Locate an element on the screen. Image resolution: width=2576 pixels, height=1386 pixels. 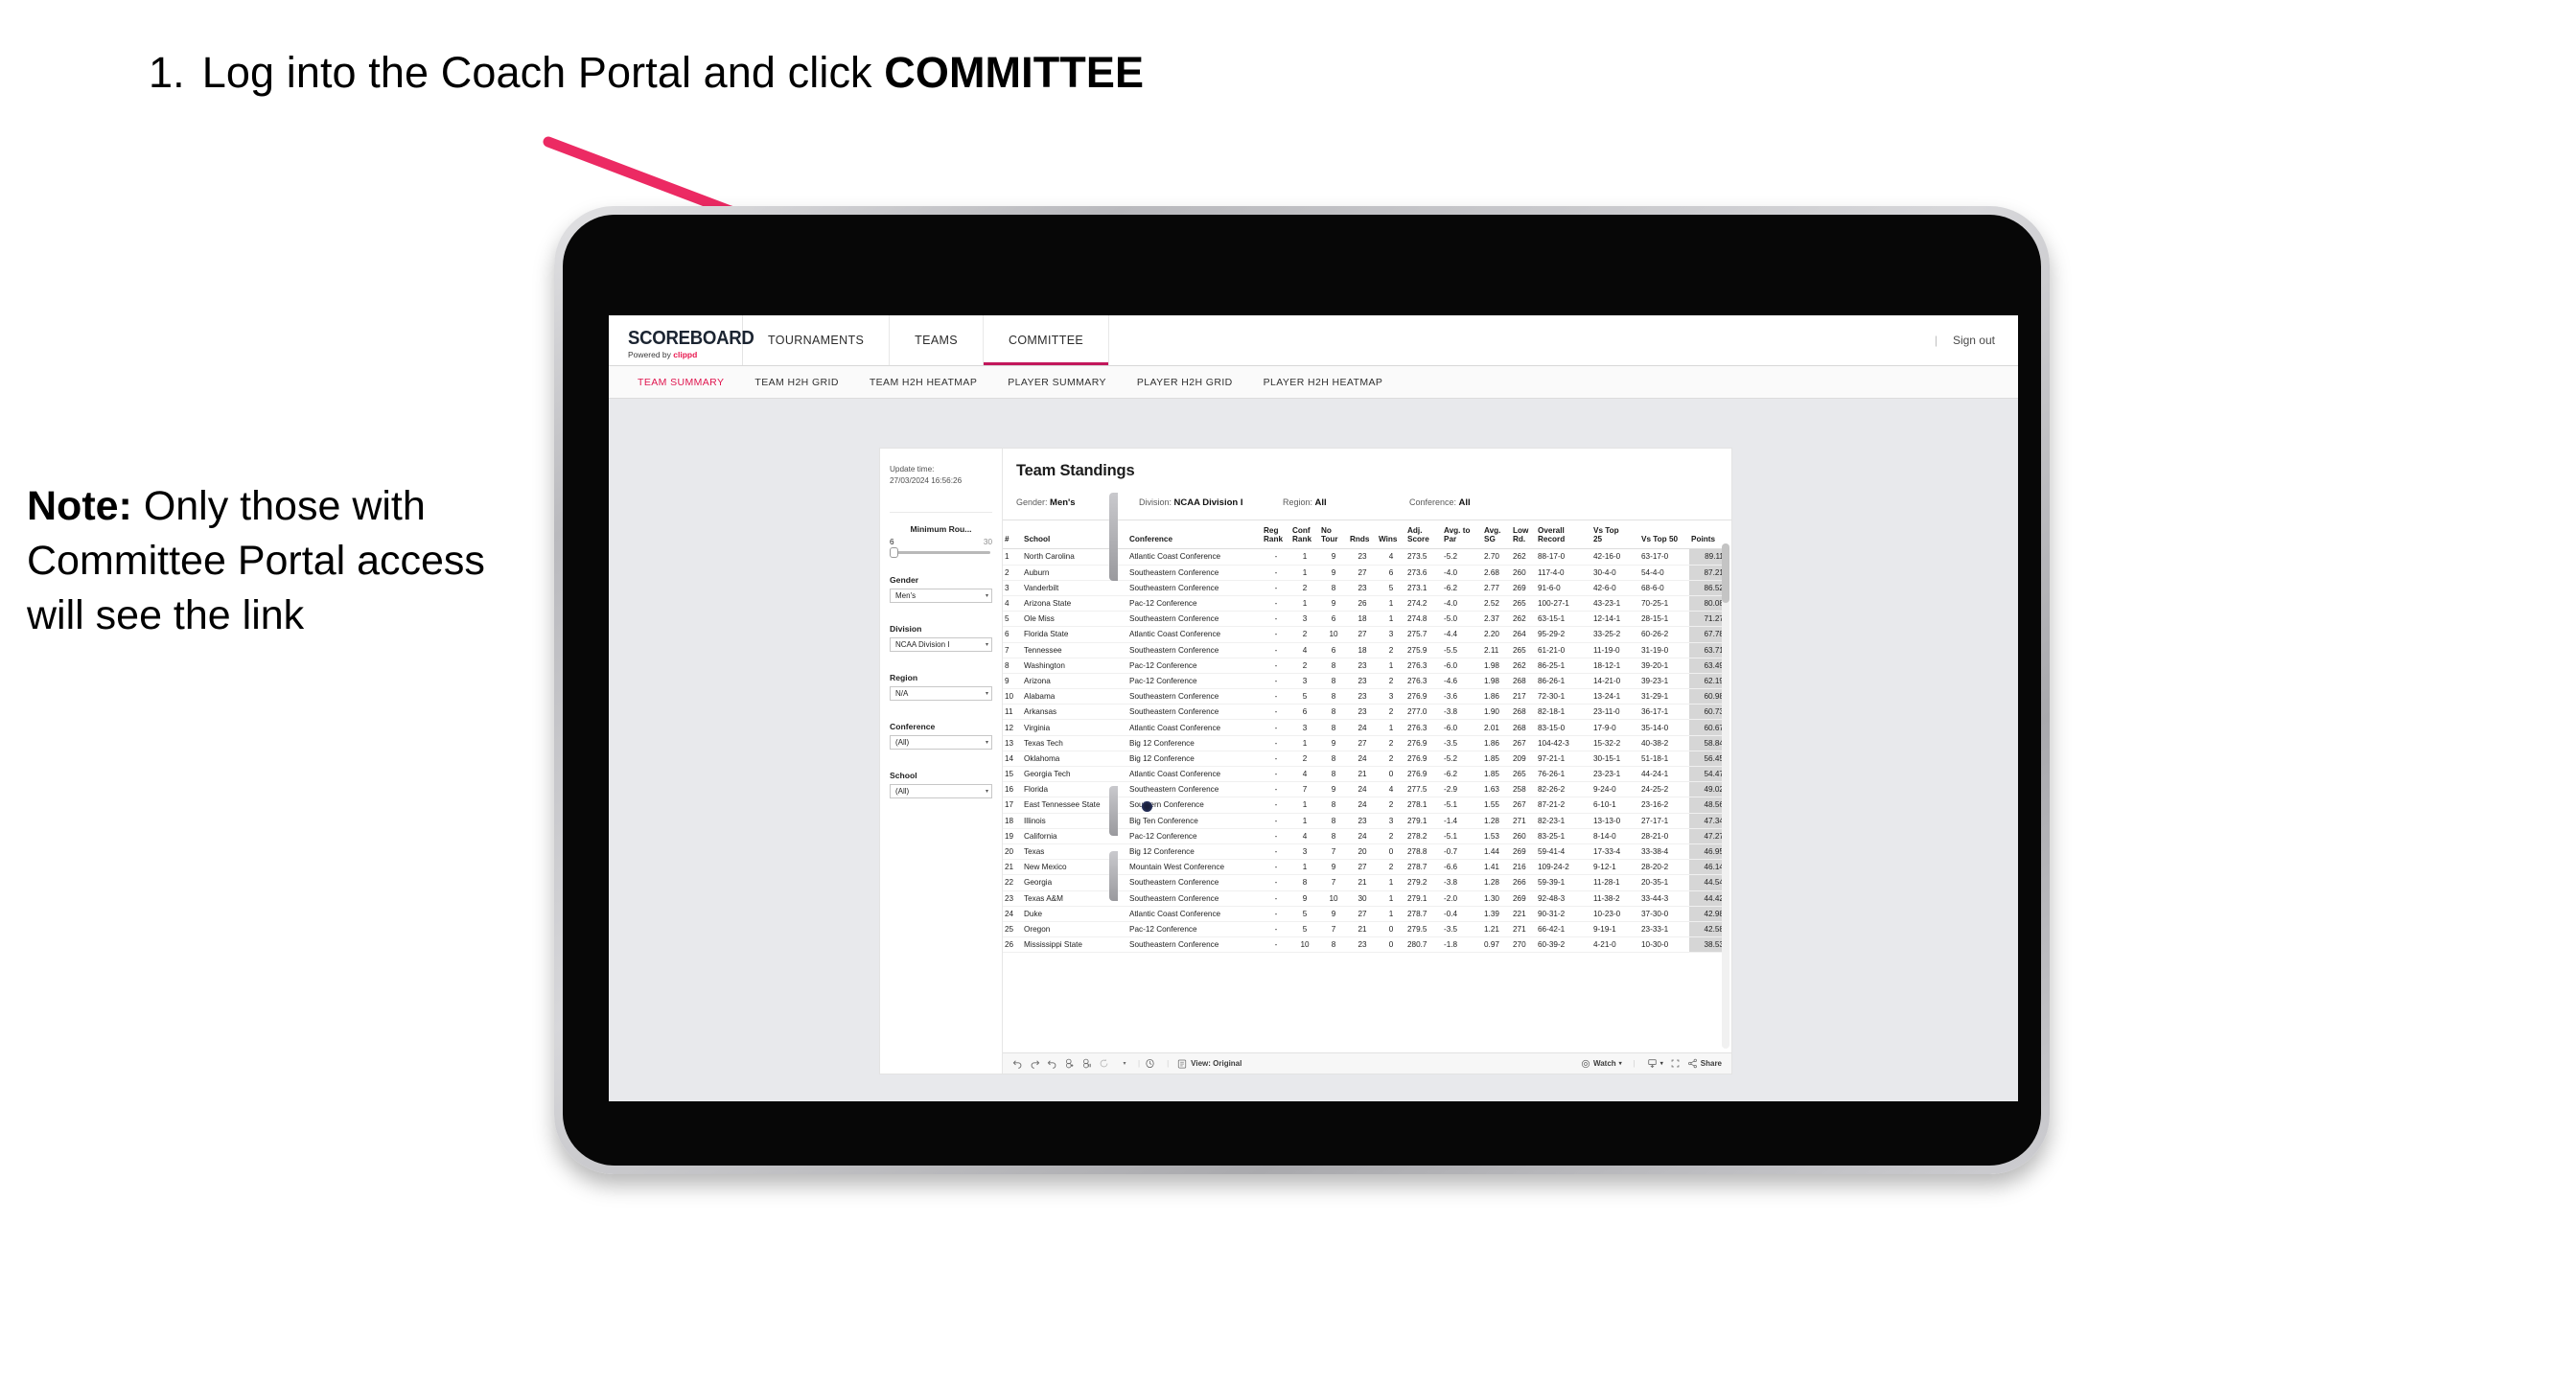
filter-gender-select: Men's ▾ is located at coordinates (941, 596).